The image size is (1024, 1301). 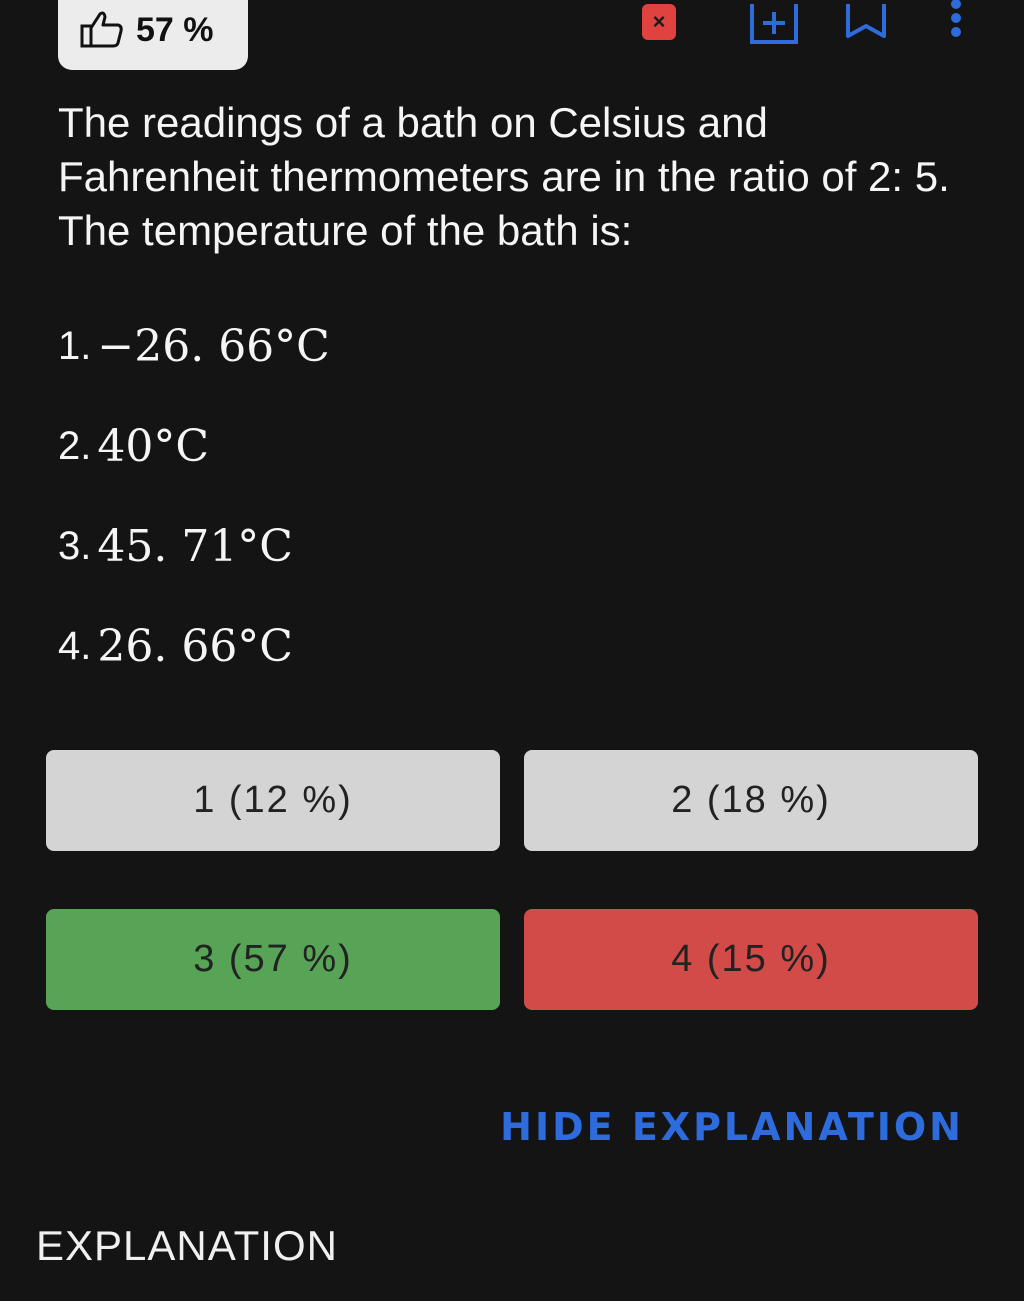 I want to click on hide-explanation-button: HIDE EXPLANATION, so click(x=732, y=1127).